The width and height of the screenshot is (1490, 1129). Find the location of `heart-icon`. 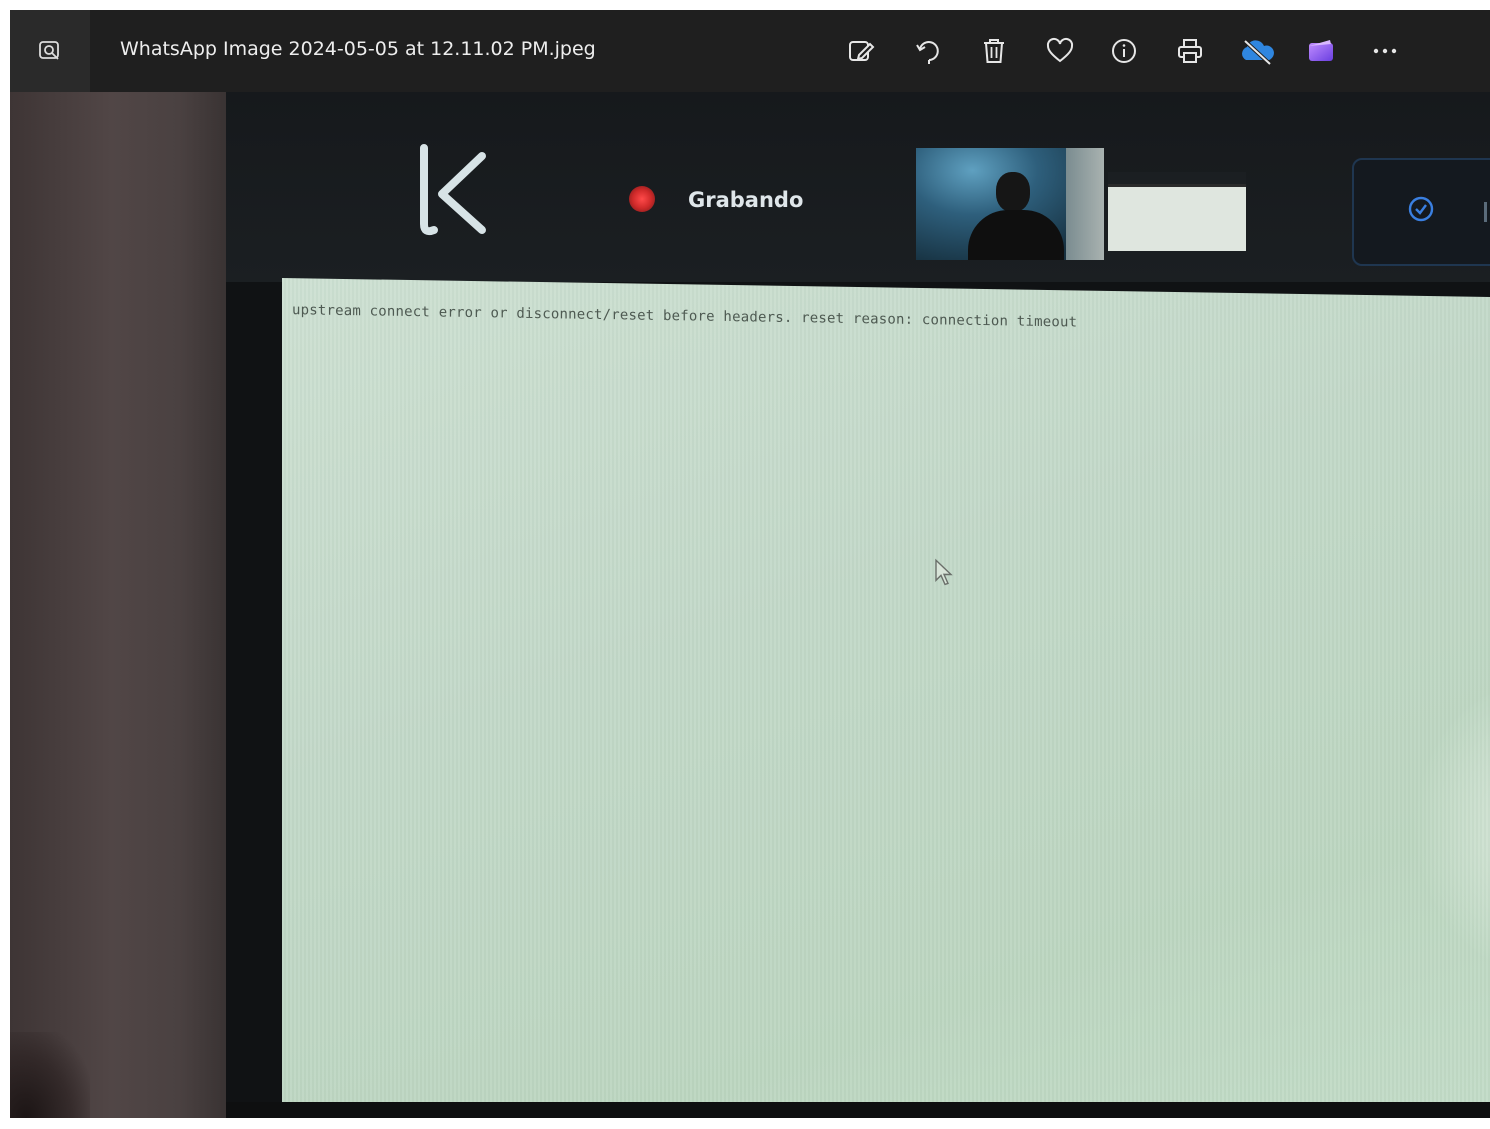

heart-icon is located at coordinates (1060, 50).